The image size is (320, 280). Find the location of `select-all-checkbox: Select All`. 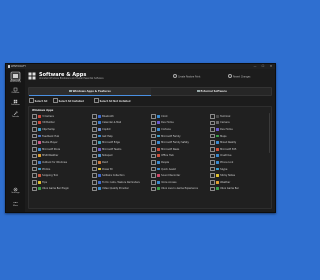

select-all-checkbox: Select All is located at coordinates (38, 101).